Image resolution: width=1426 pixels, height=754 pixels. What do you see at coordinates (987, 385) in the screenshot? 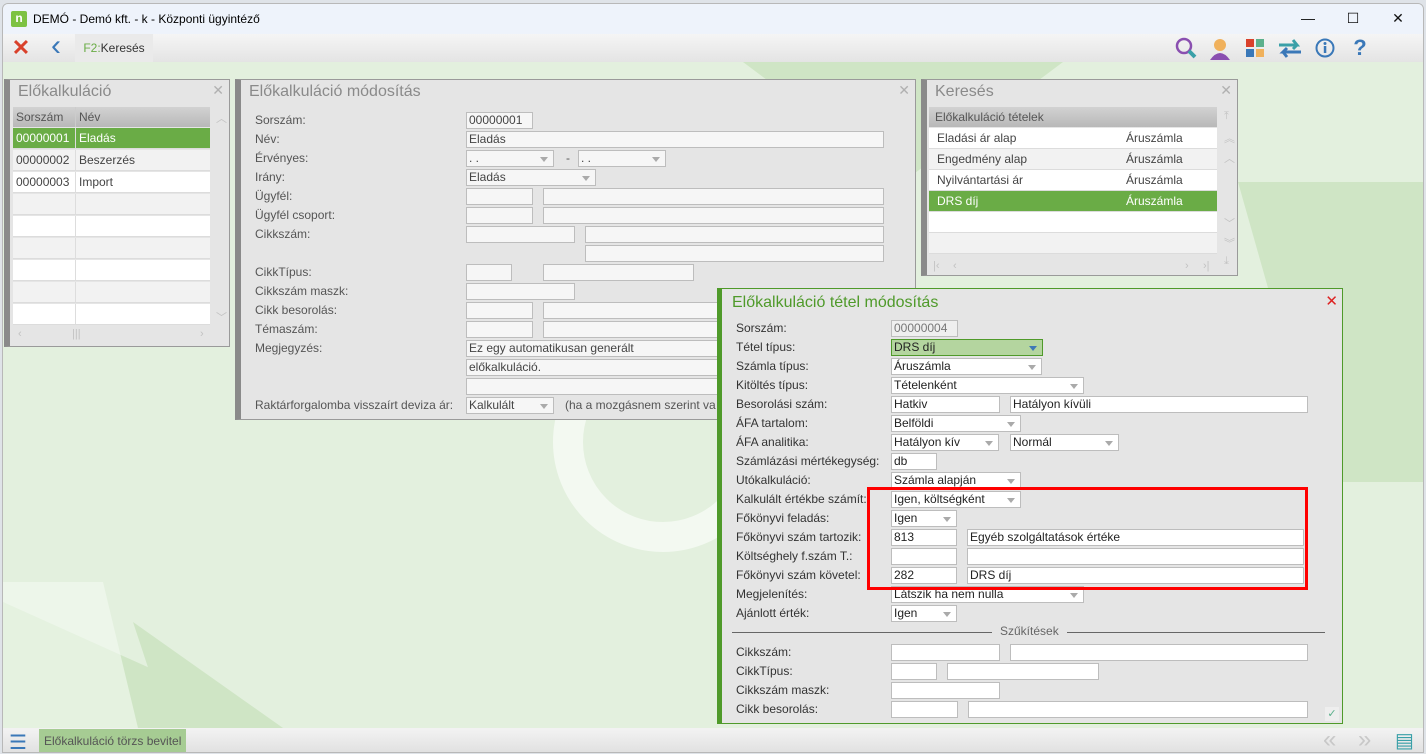
I see `dialog-dropdown: Tételenként` at bounding box center [987, 385].